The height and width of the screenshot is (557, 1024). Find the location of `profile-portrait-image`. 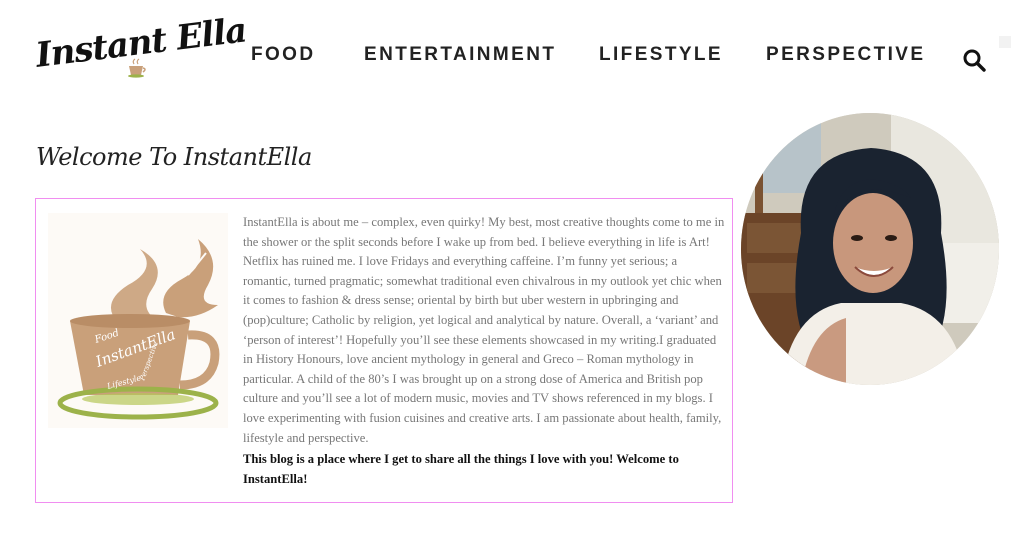

profile-portrait-image is located at coordinates (870, 249).